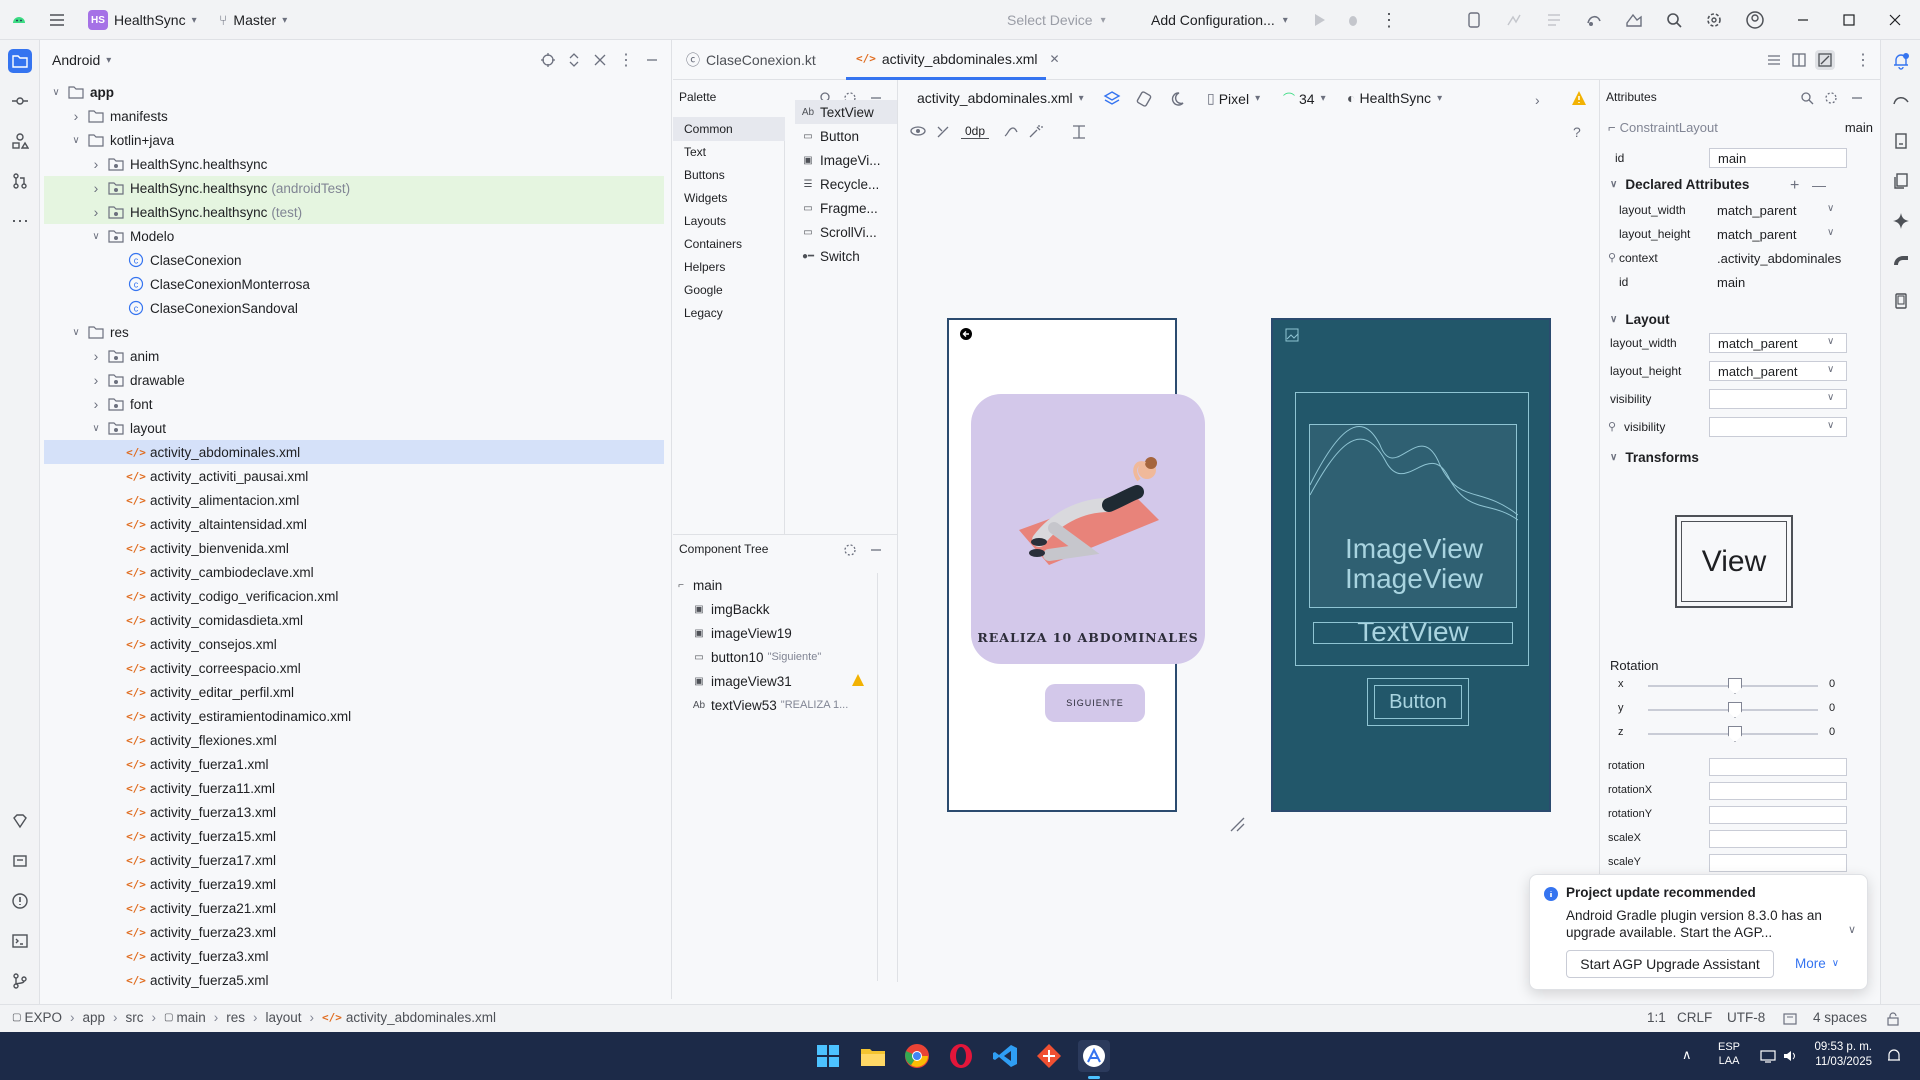  Describe the element at coordinates (1694, 1017) in the screenshot. I see `line-separator: CRLF` at that location.